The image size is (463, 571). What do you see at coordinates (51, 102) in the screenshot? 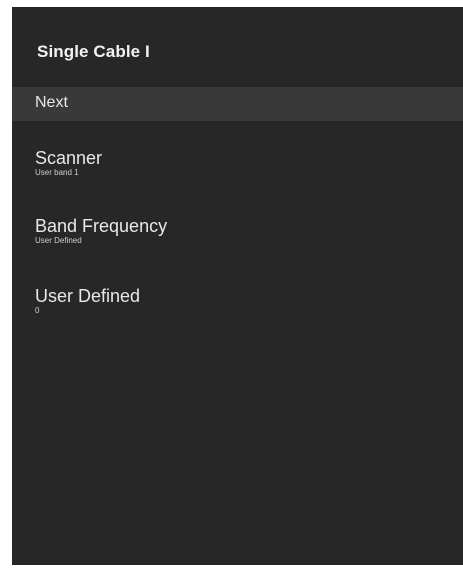
I see `next-label: Next` at bounding box center [51, 102].